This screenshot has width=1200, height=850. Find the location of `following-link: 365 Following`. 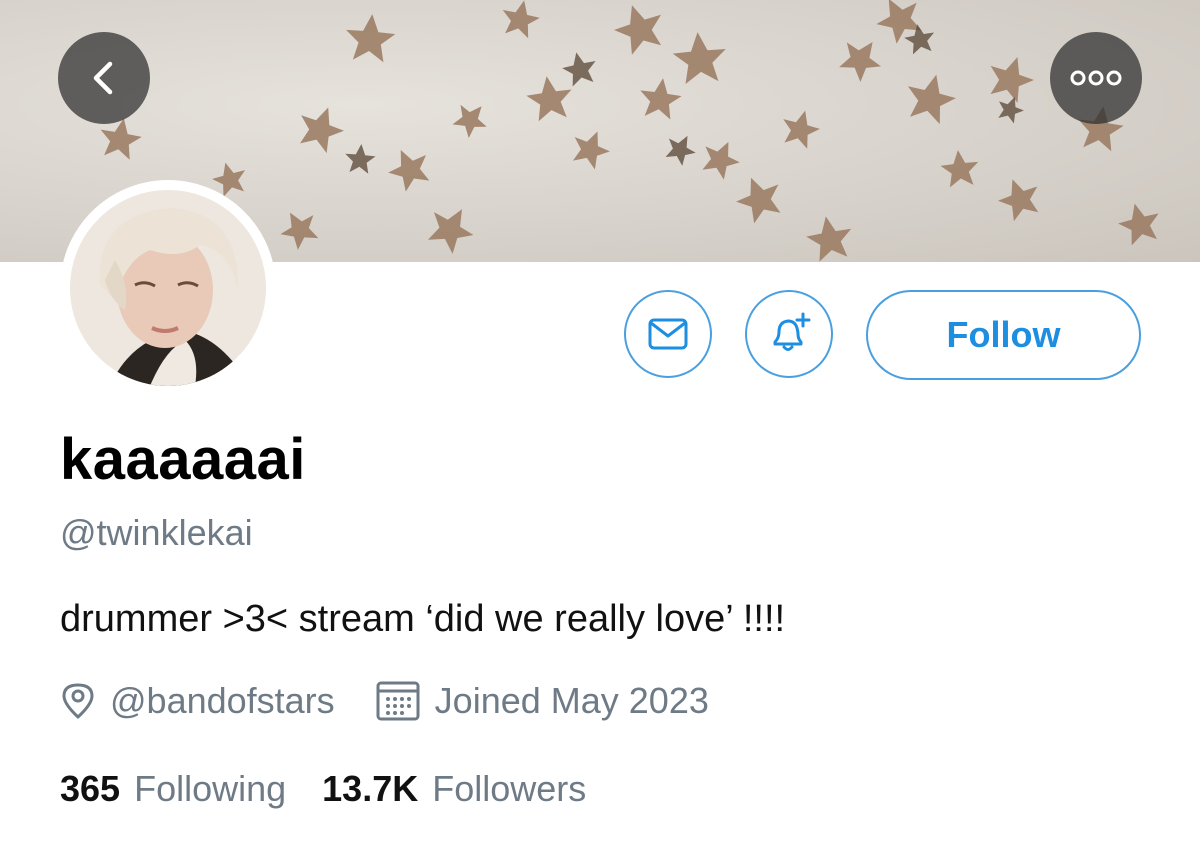

following-link: 365 Following is located at coordinates (173, 789).